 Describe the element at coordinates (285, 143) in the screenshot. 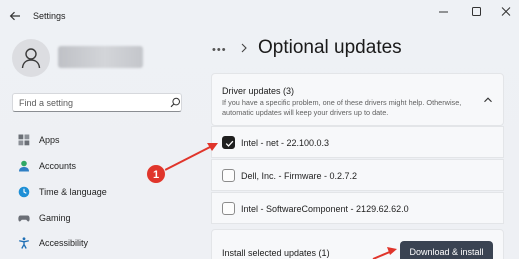

I see `driver-name: Intel - net - 22.100.0.3` at that location.